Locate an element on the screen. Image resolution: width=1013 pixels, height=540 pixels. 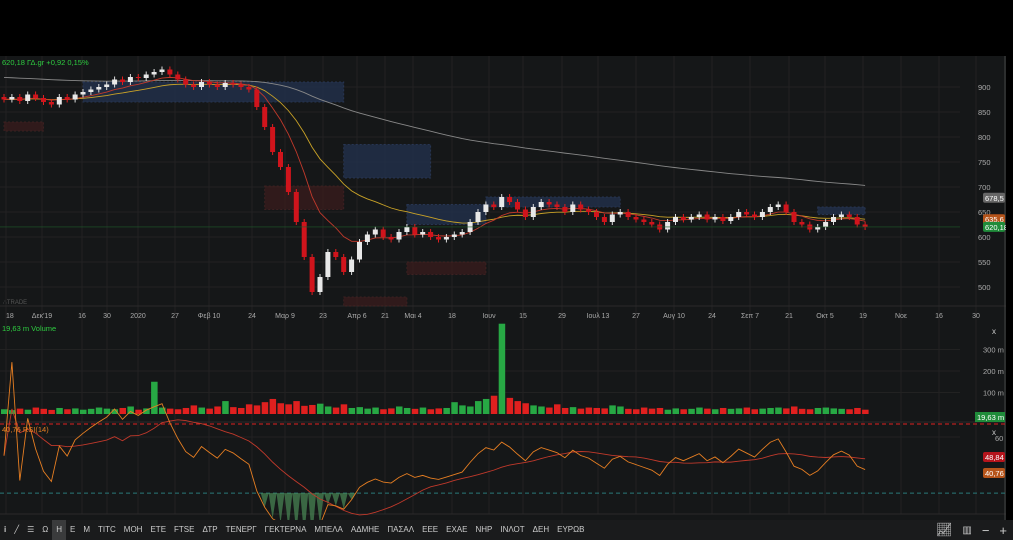
chart-type-icon: 📈︎ is located at coordinates (944, 530).